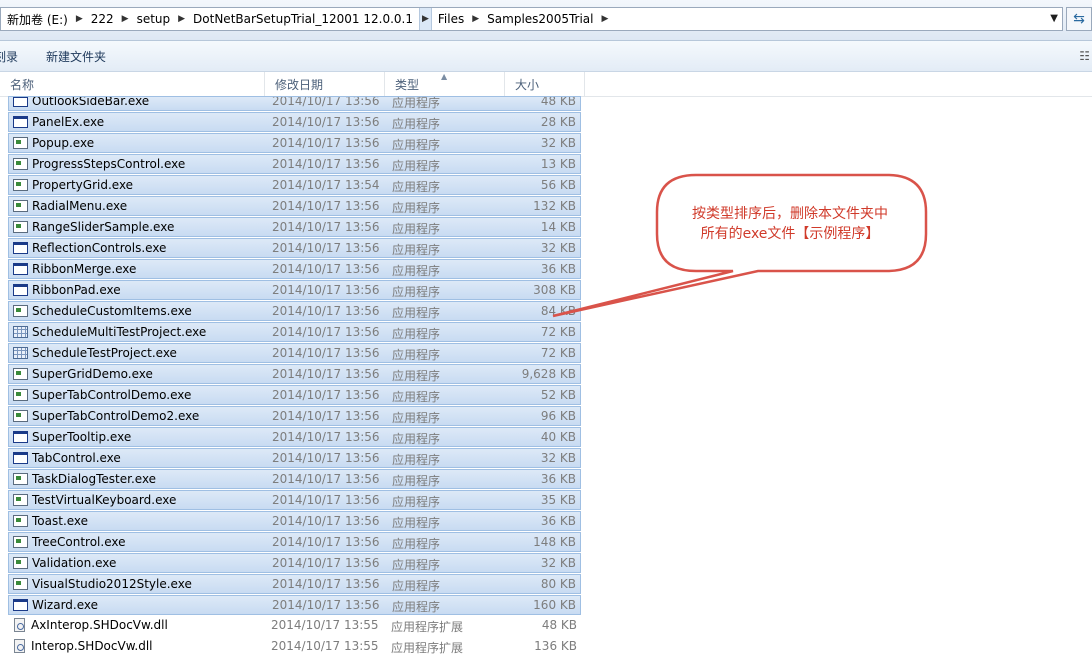 The height and width of the screenshot is (667, 1092). I want to click on callout-line-2: 所有的exe文件【示例程序】, so click(790, 234).